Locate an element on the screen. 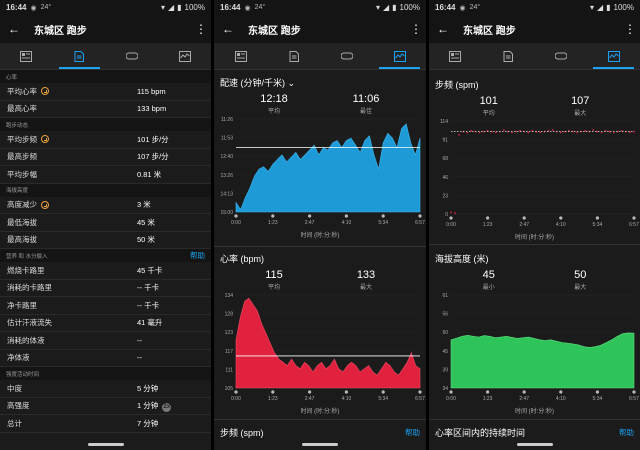 The image size is (640, 450). cadence-chart: 114 91 68 46 23 0 0:00 1:23 2:47 4:10 5:34 6:57 is located at coordinates (534, 173).